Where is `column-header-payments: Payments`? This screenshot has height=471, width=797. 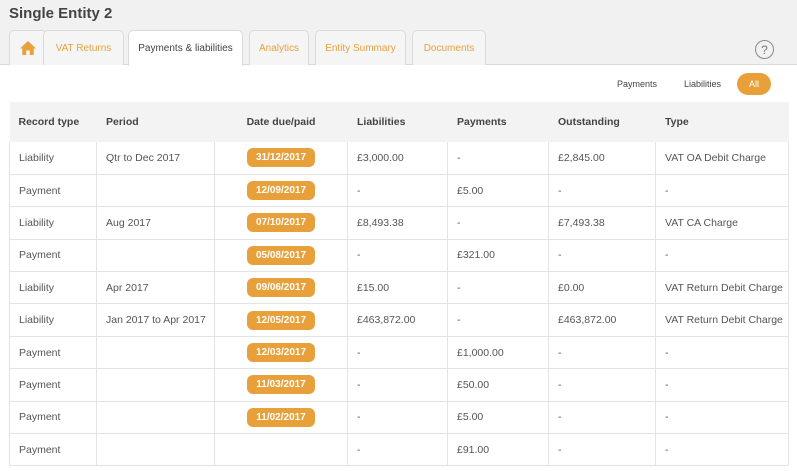
column-header-payments: Payments is located at coordinates (498, 122).